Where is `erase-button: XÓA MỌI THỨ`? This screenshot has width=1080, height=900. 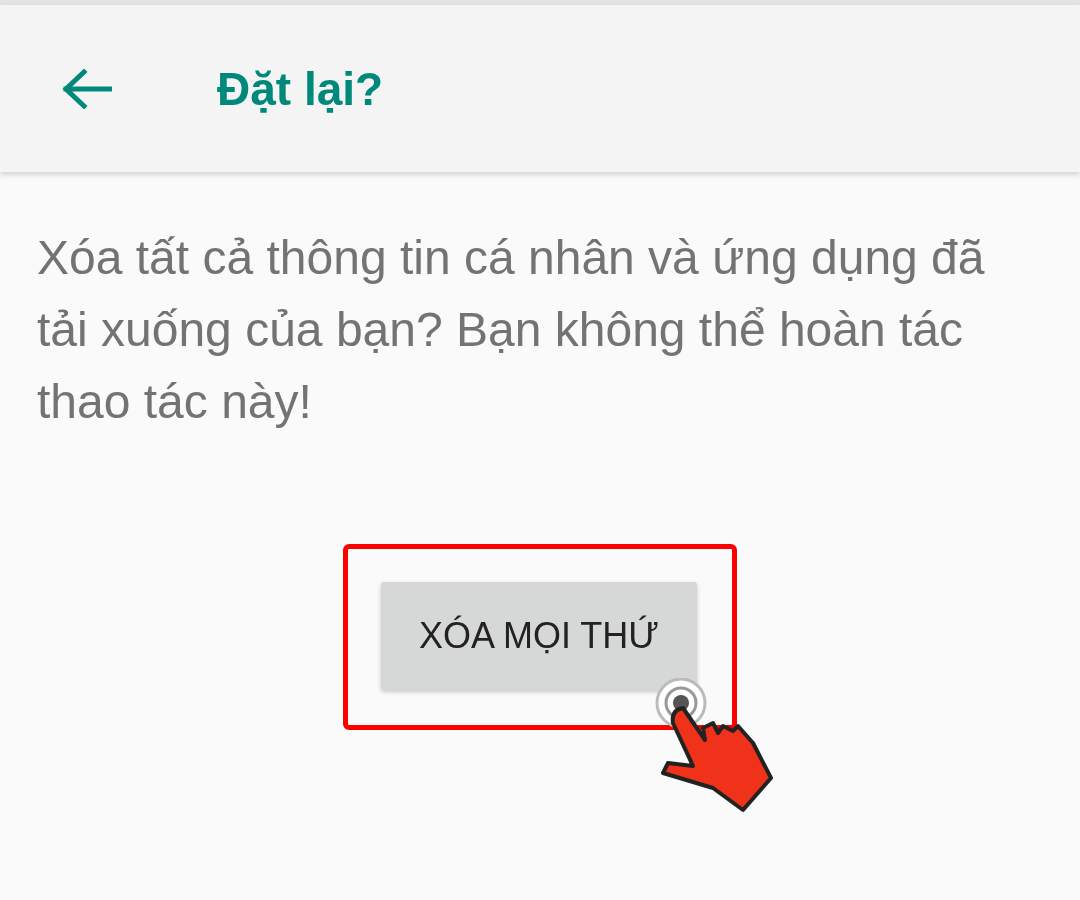 erase-button: XÓA MỌI THỨ is located at coordinates (539, 636).